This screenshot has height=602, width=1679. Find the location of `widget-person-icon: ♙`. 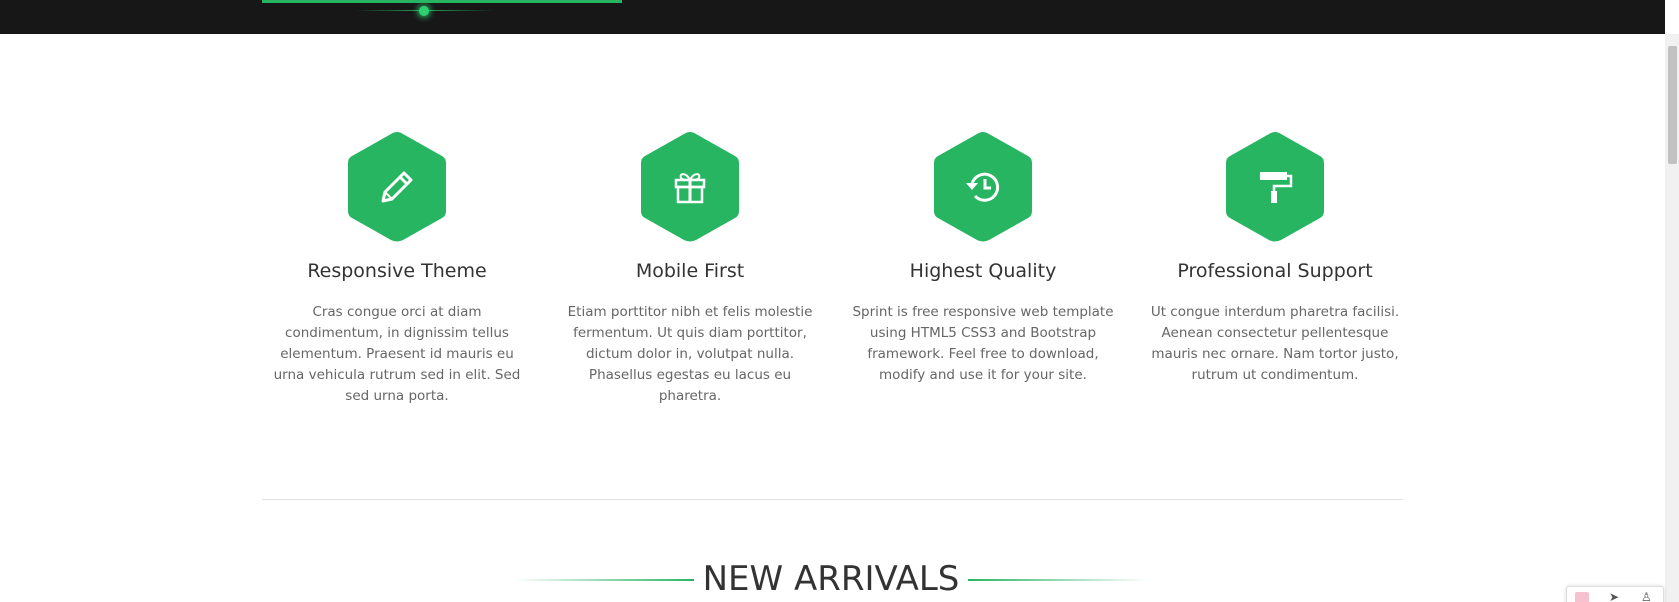

widget-person-icon: ♙ is located at coordinates (1646, 596).